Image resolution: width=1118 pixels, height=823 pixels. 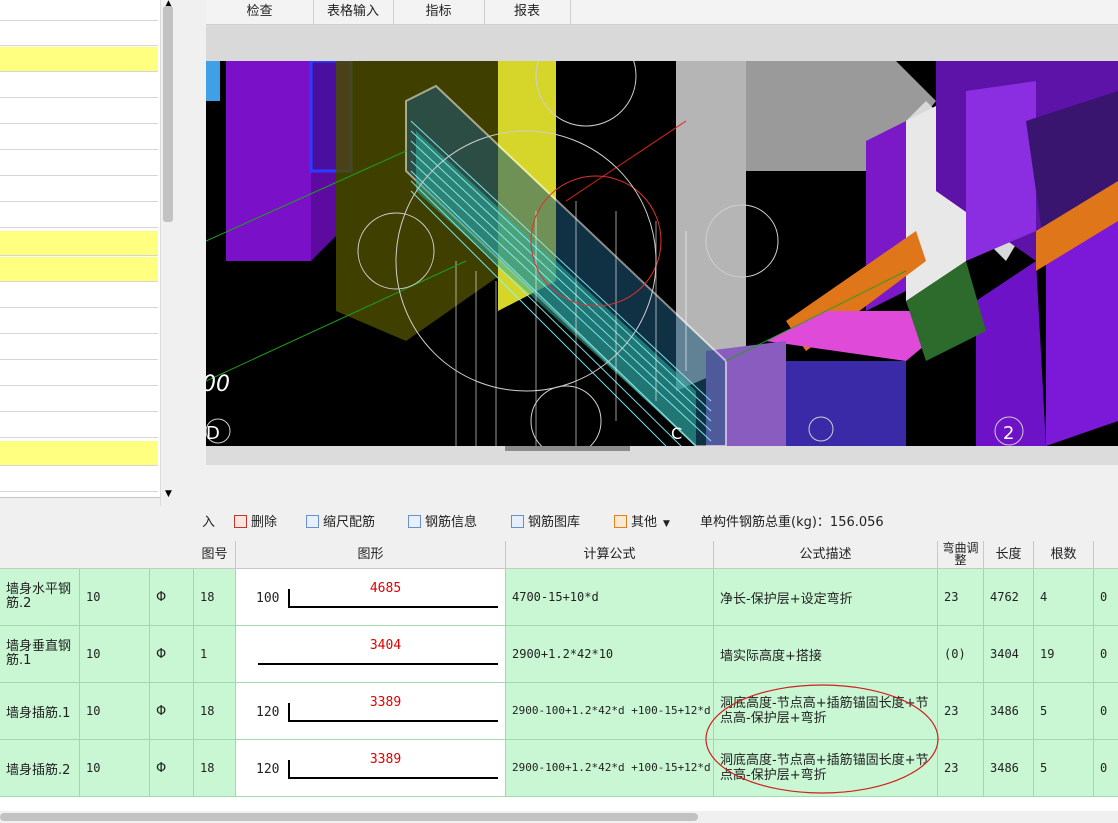 What do you see at coordinates (545, 523) in the screenshot?
I see `rebar-library-button: 钢筋图库` at bounding box center [545, 523].